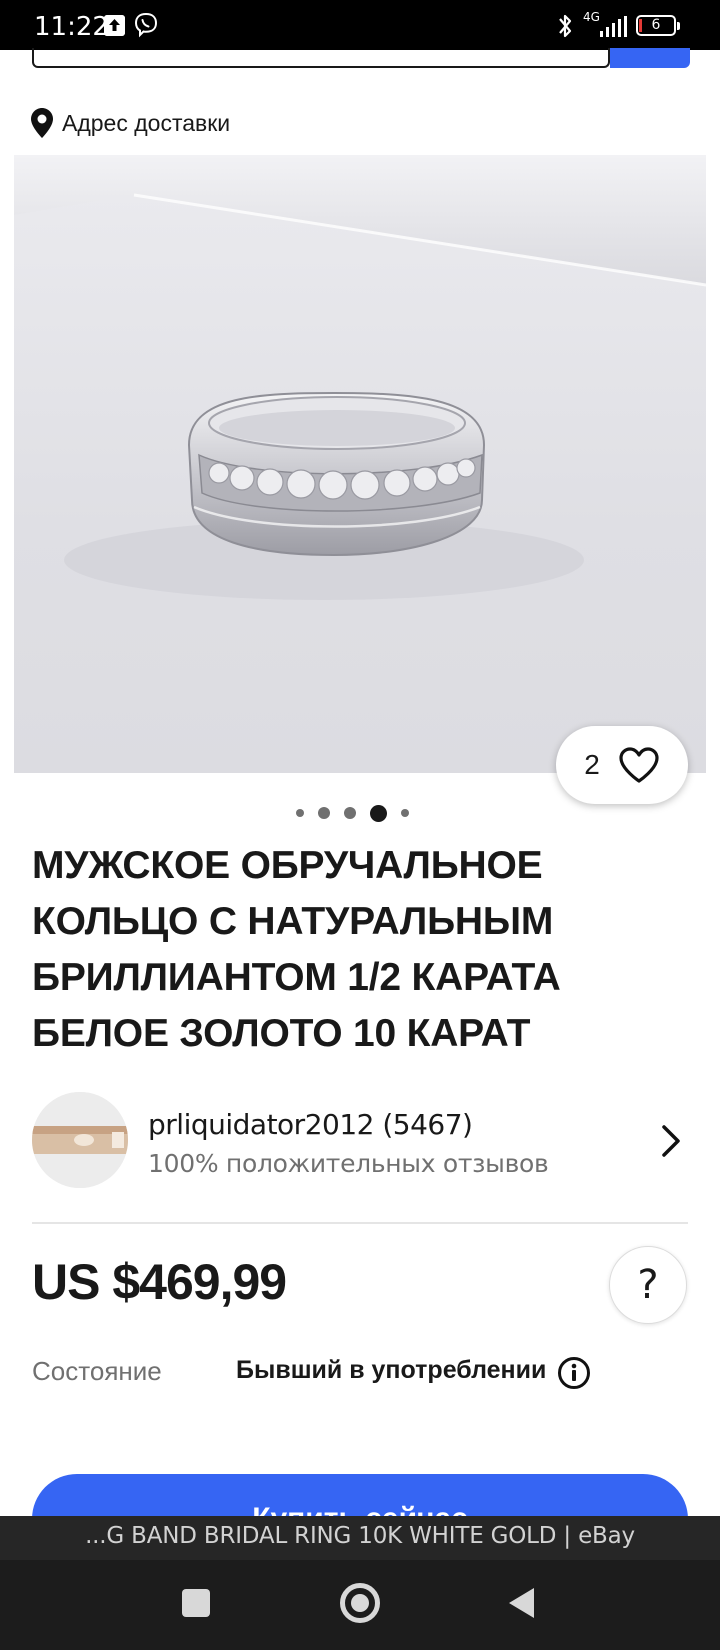 This screenshot has height=1650, width=720. Describe the element at coordinates (648, 1285) in the screenshot. I see `help-button: ?` at that location.